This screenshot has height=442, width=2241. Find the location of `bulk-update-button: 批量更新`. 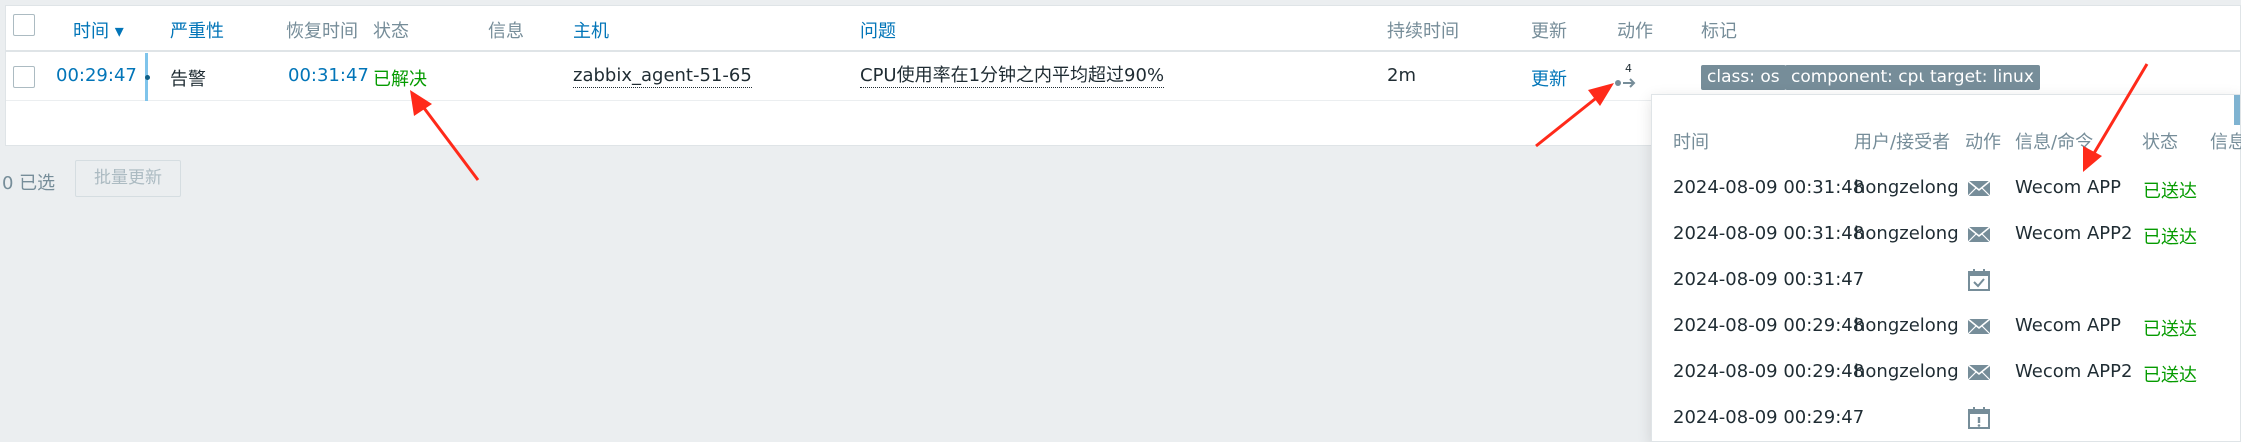

bulk-update-button: 批量更新 is located at coordinates (128, 178).